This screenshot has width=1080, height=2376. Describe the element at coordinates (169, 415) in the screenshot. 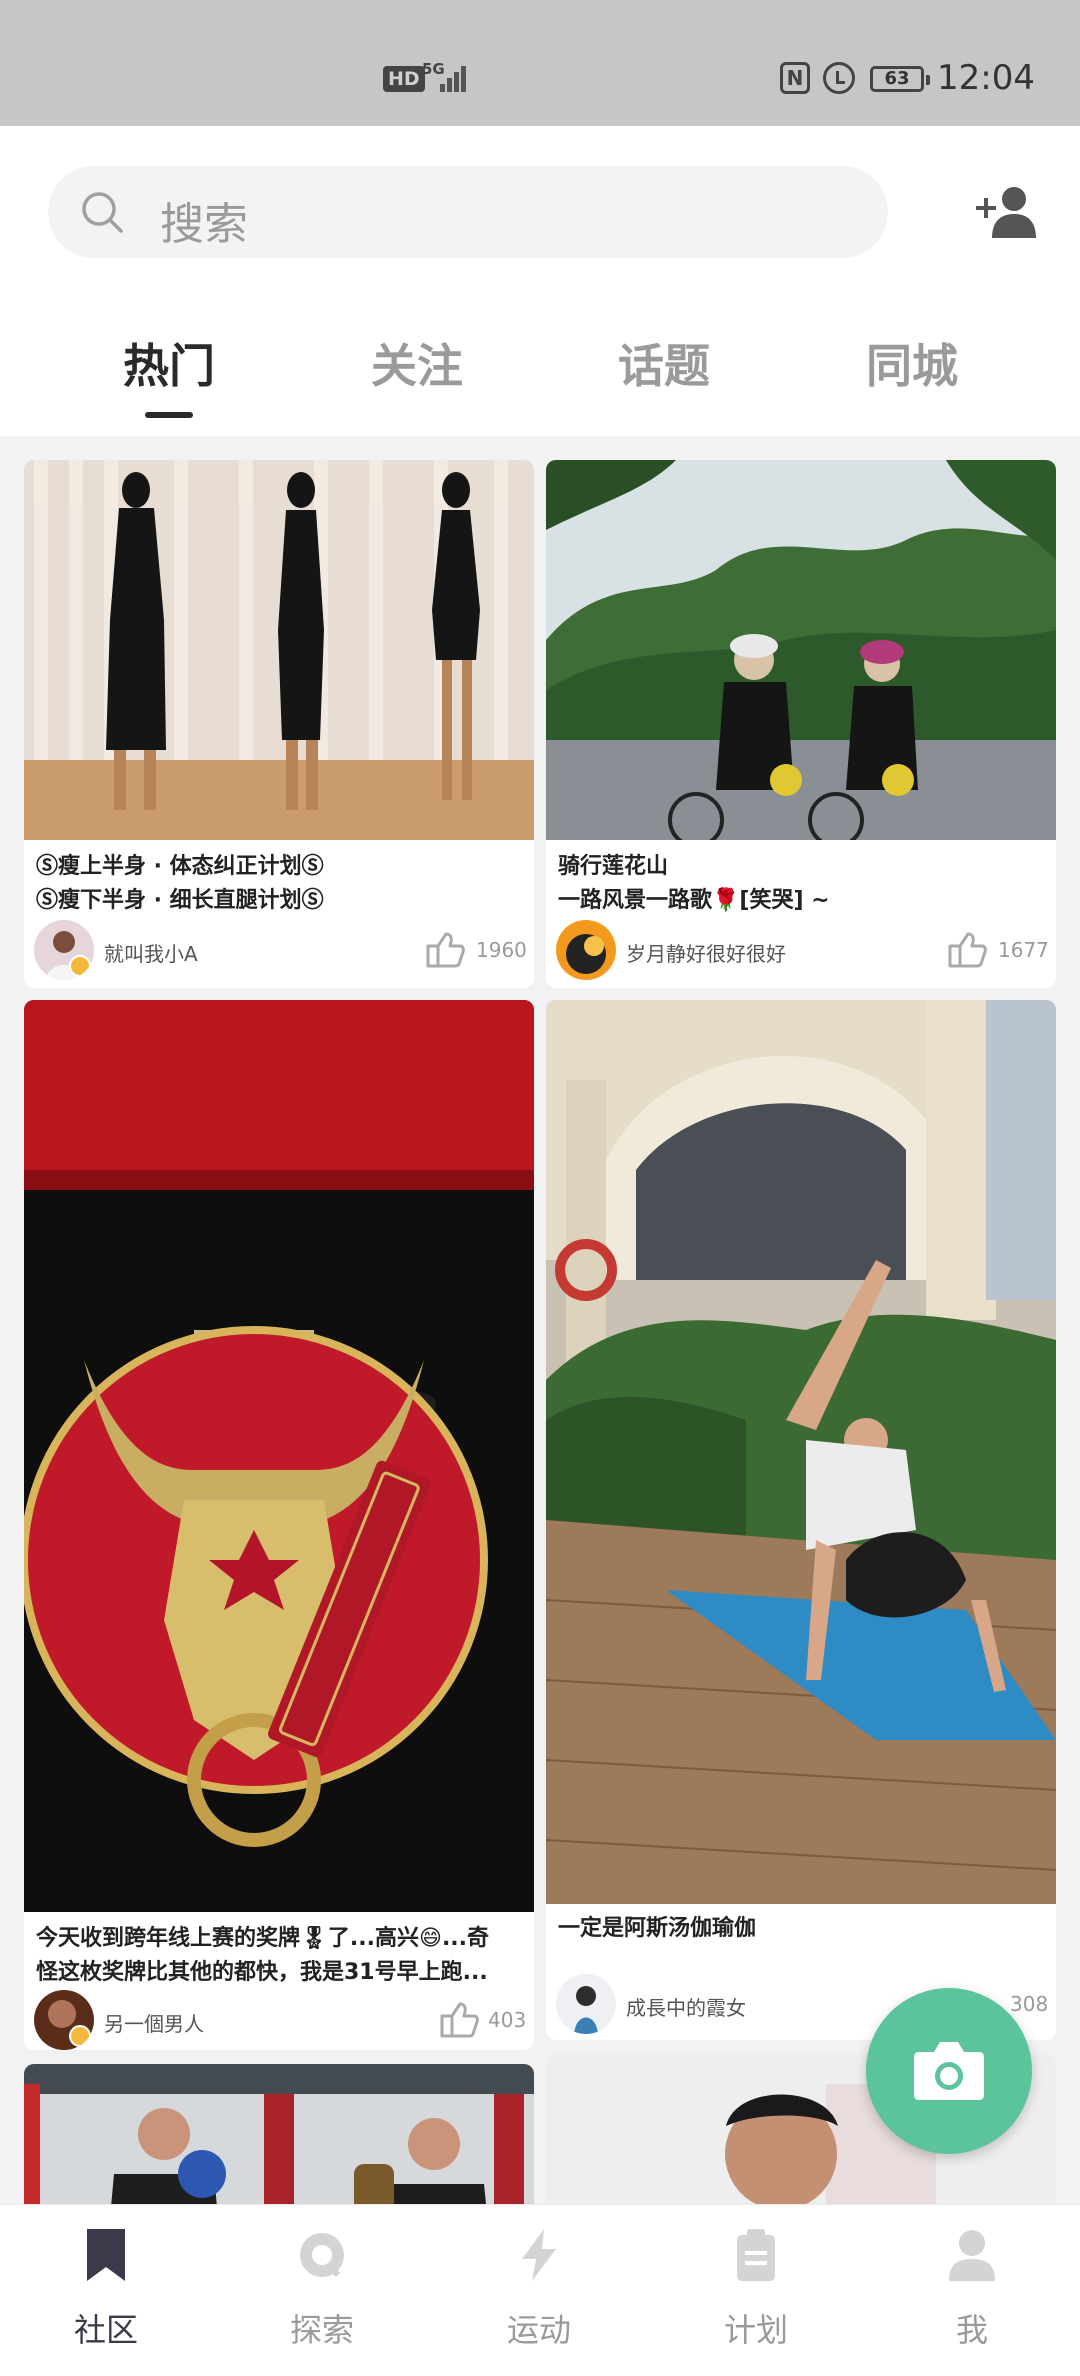

I see `tab-indicator` at that location.